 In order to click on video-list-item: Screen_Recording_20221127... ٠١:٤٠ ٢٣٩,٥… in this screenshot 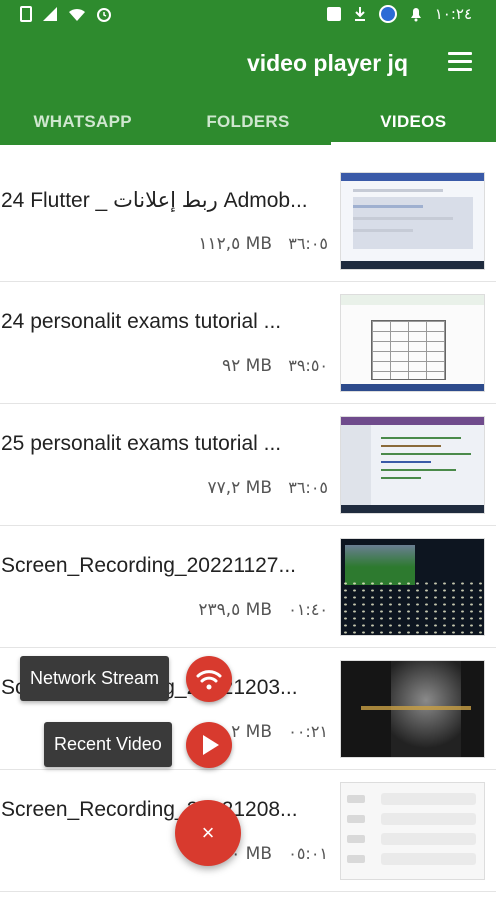, I will do `click(248, 587)`.